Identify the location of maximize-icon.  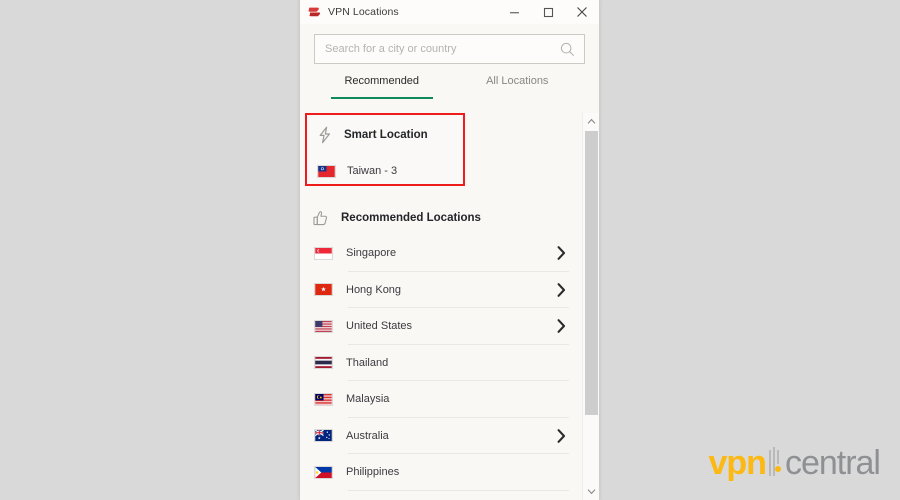
(548, 12).